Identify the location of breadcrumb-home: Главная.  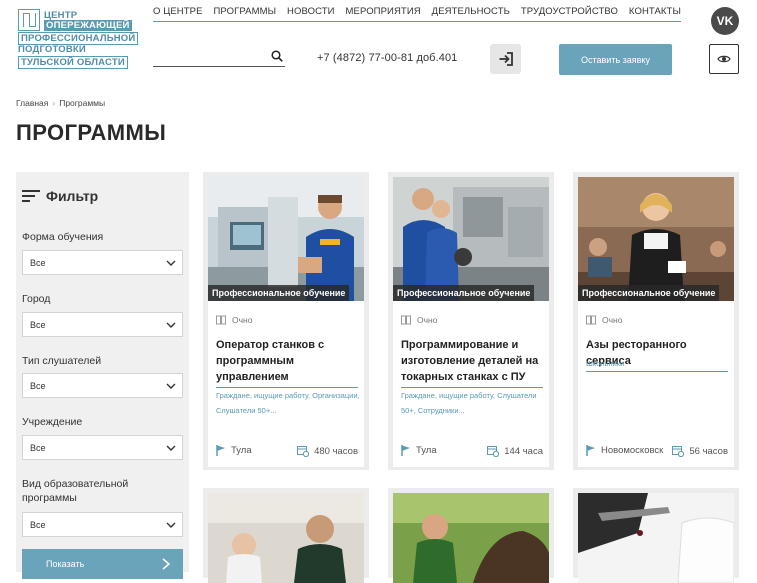
(32, 103).